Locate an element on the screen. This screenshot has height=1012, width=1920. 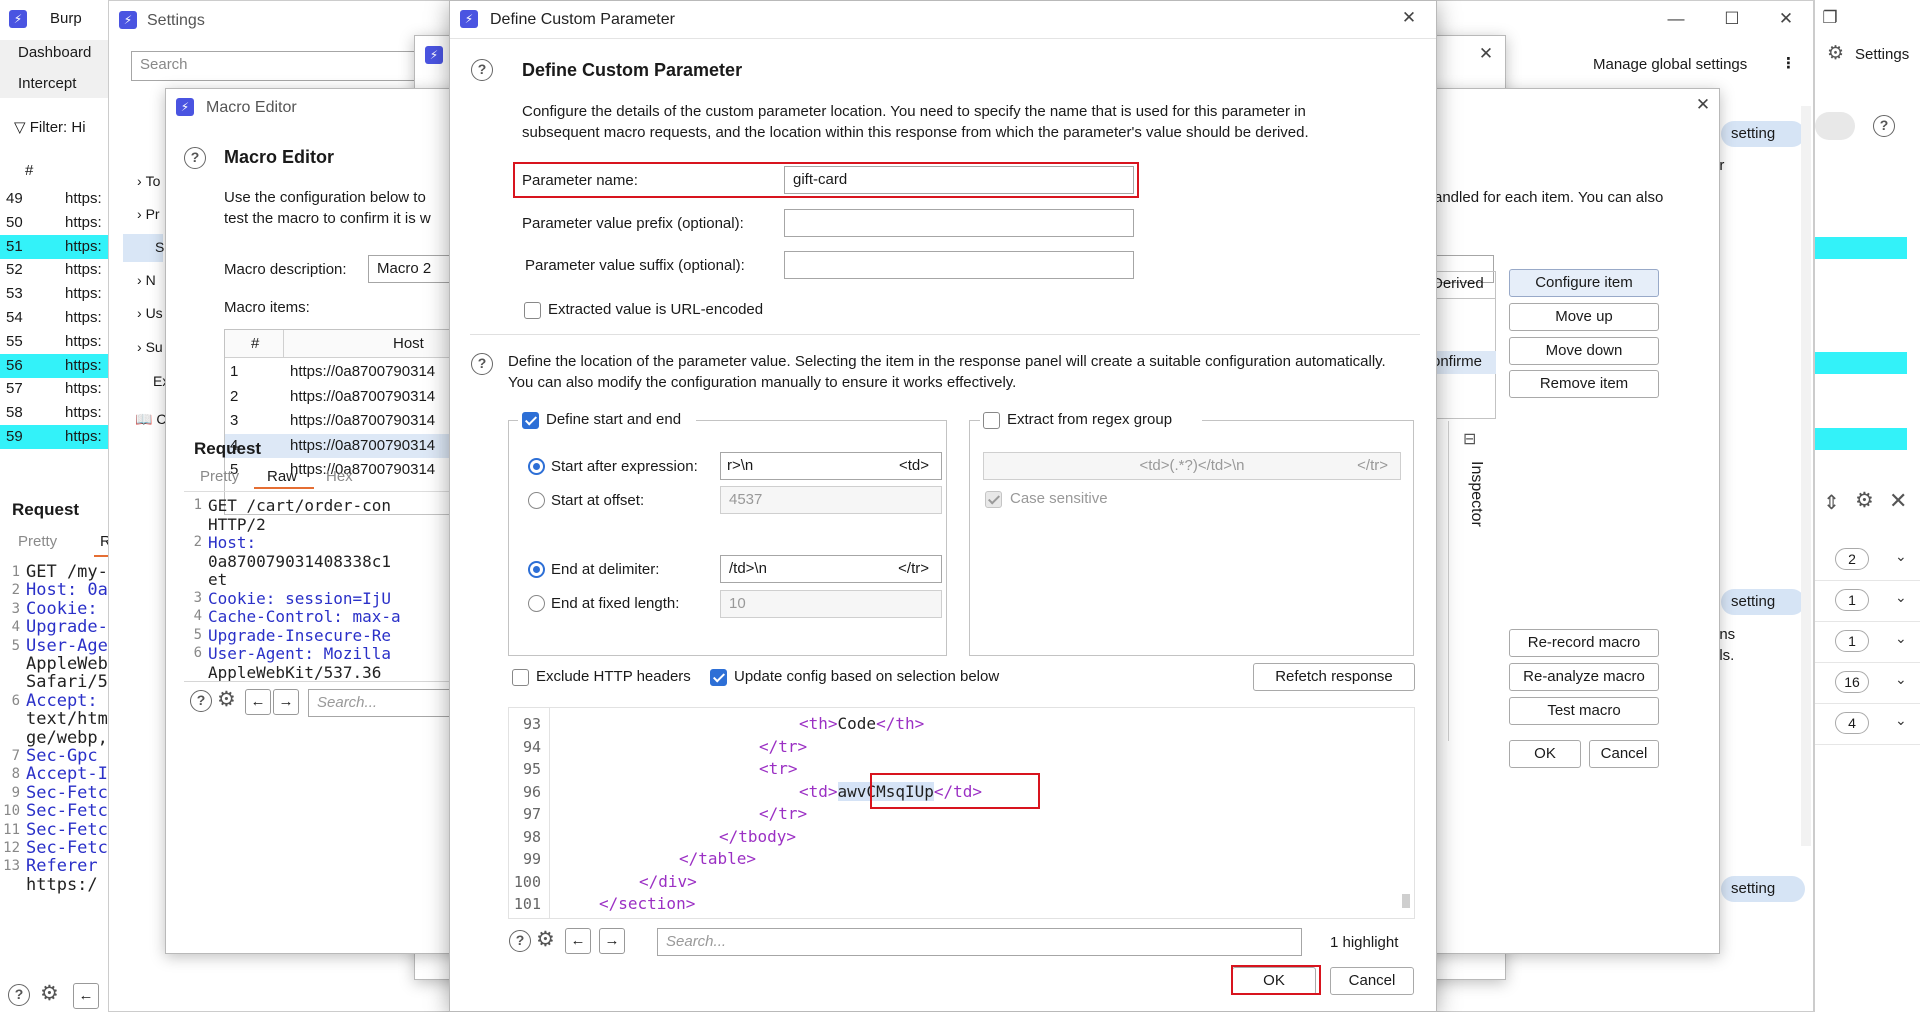
table-row: 56 https: is located at coordinates (55, 365).